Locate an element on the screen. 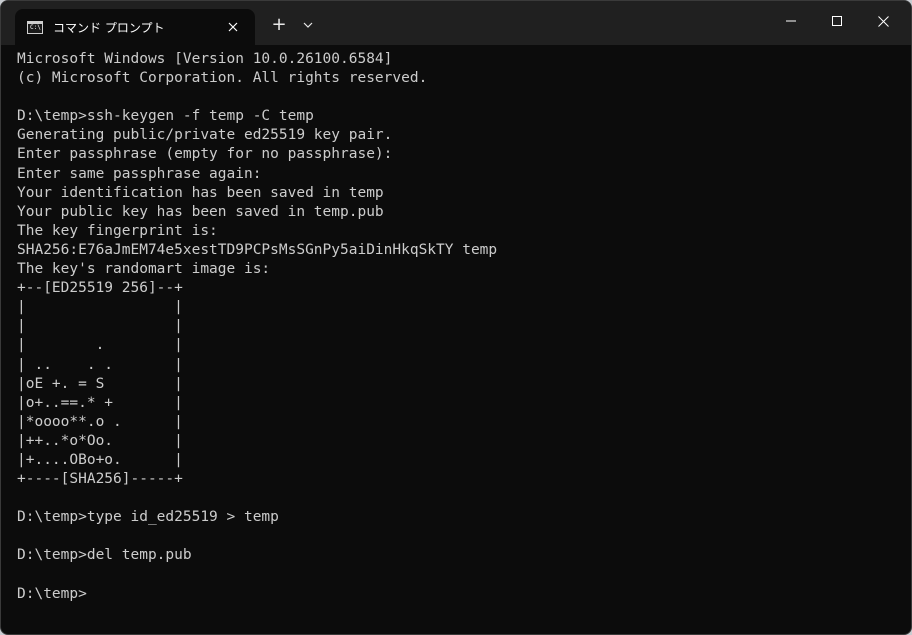 The image size is (912, 635). chevron-down-icon is located at coordinates (308, 25).